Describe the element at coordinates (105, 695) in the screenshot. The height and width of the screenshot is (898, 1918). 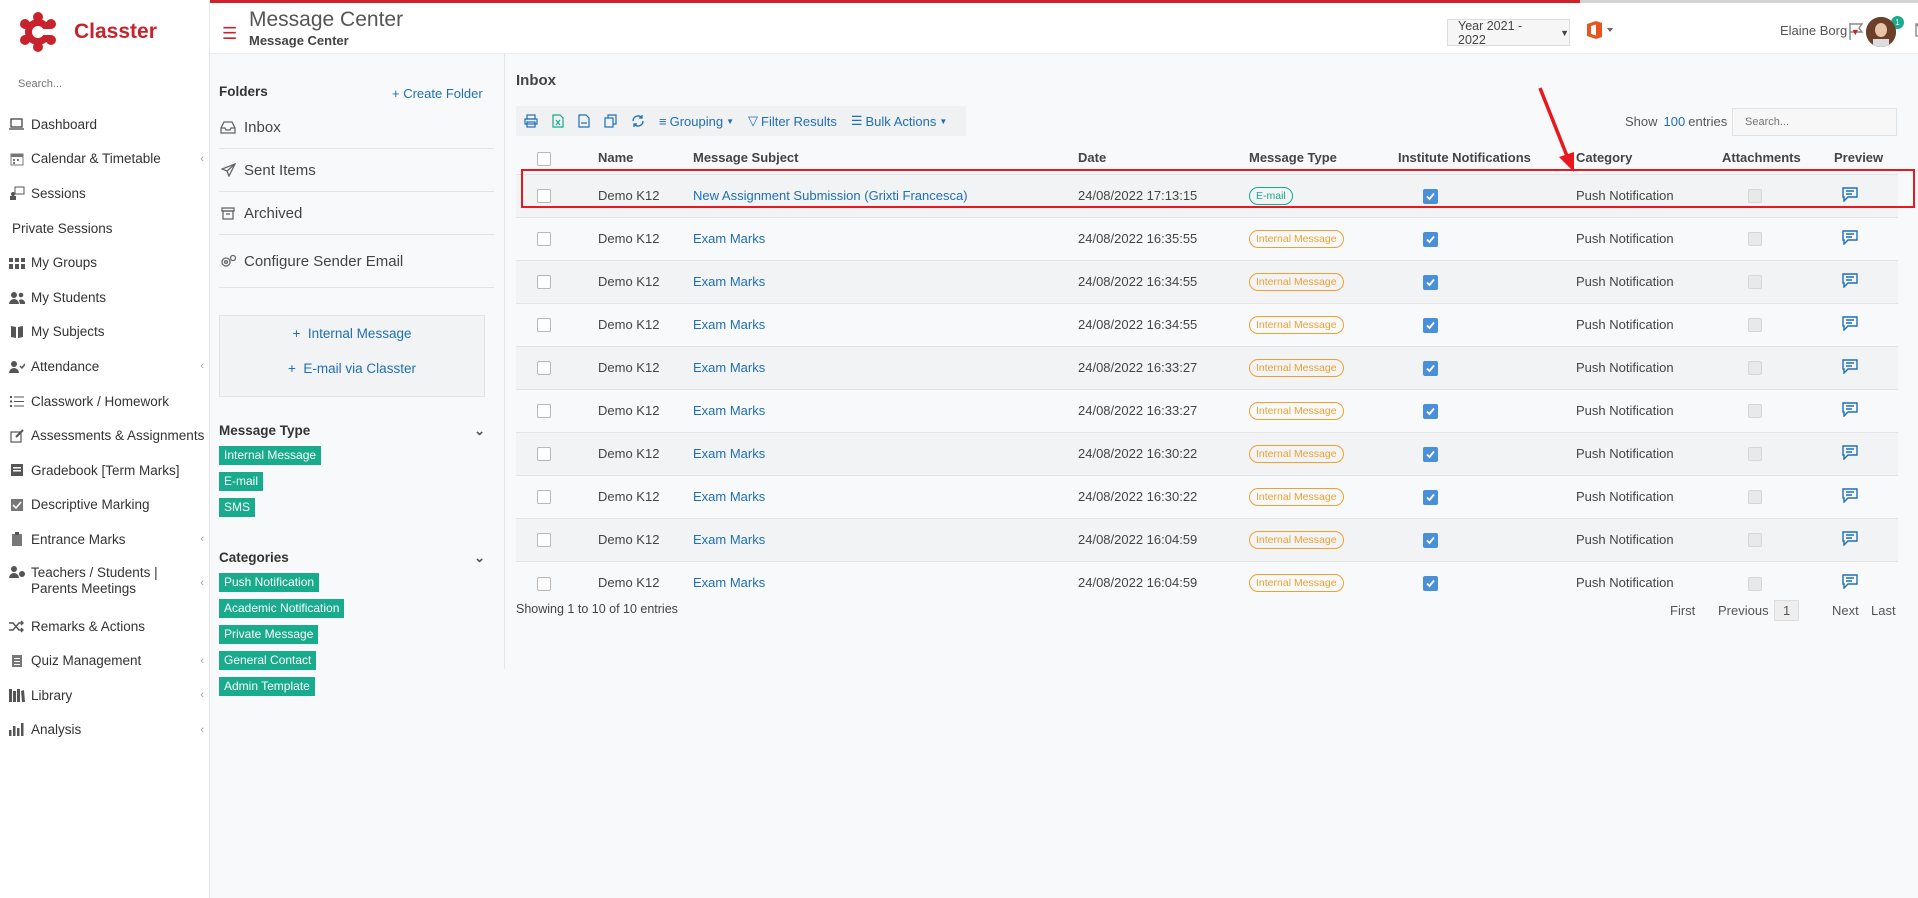
I see `sidebar-item-library: Library ‹` at that location.